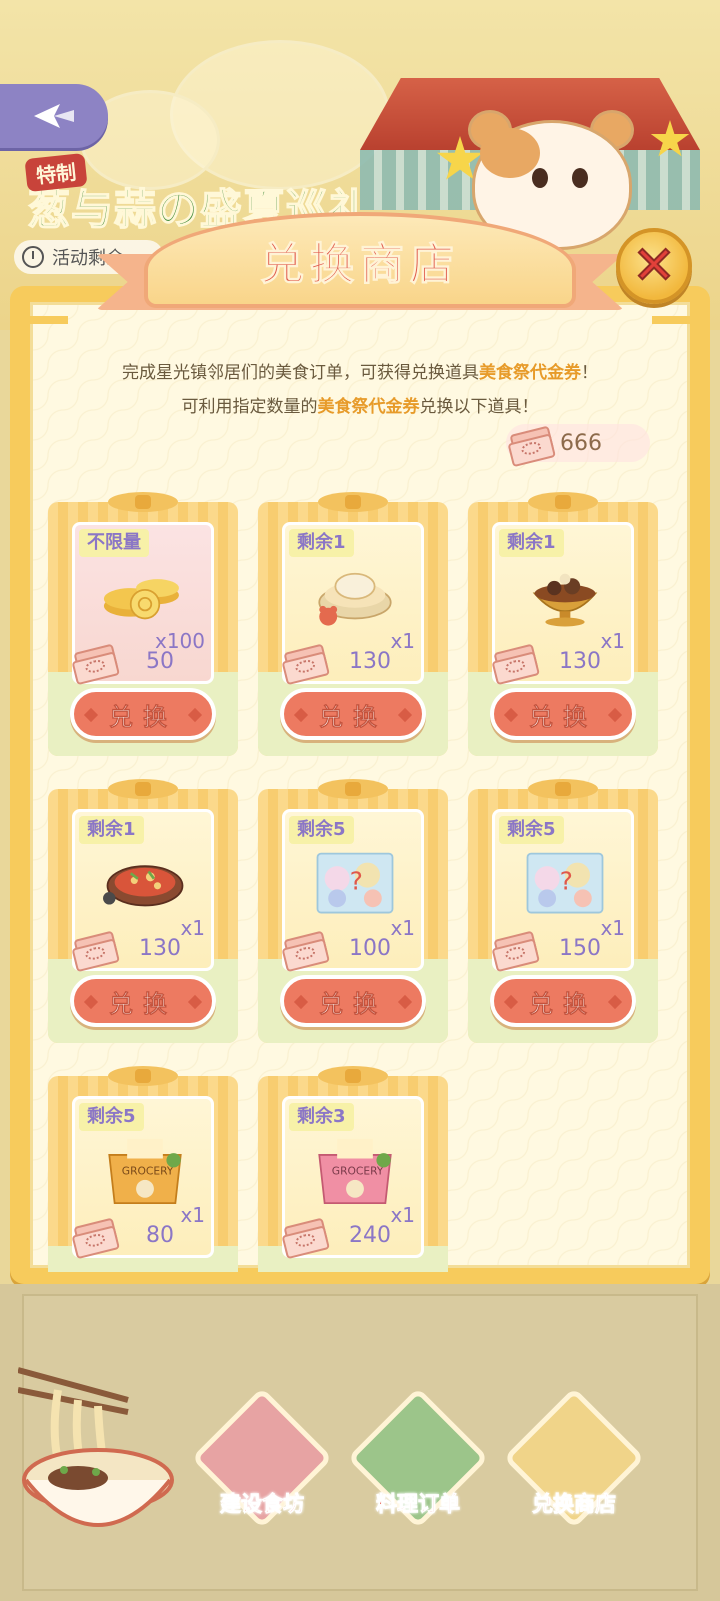 The image size is (720, 1601). Describe the element at coordinates (160, 661) in the screenshot. I see `price-value: 50` at that location.